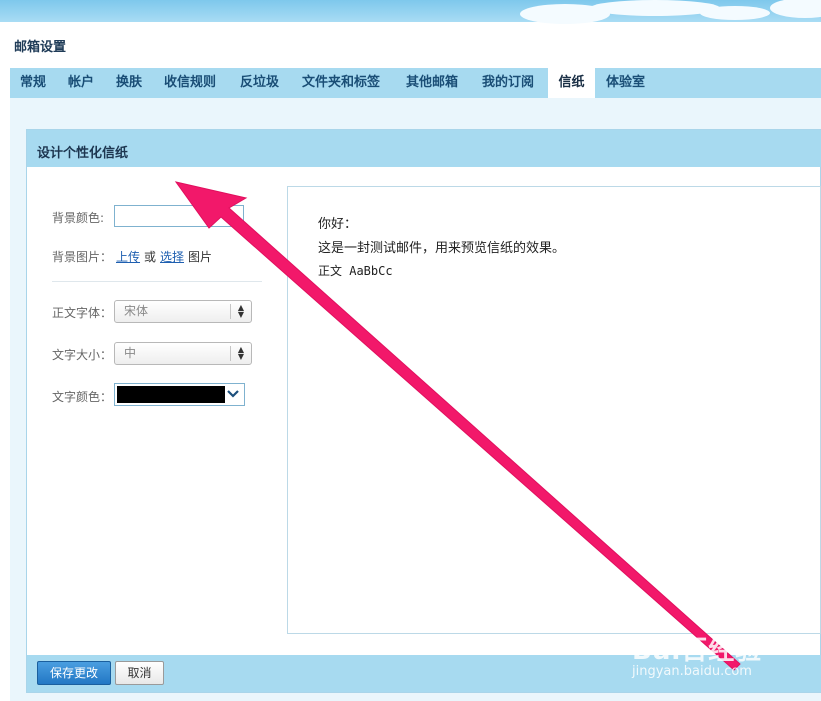 The width and height of the screenshot is (821, 701). Describe the element at coordinates (692, 671) in the screenshot. I see `watermark-url: jingyan.baidu.com` at that location.